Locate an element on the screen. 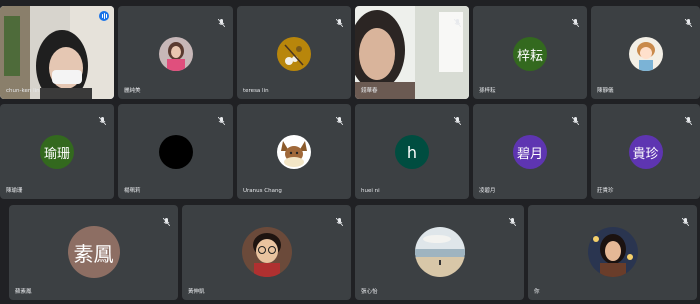 This screenshot has width=700, height=304. cartoon-girl-avatar is located at coordinates (645, 54).